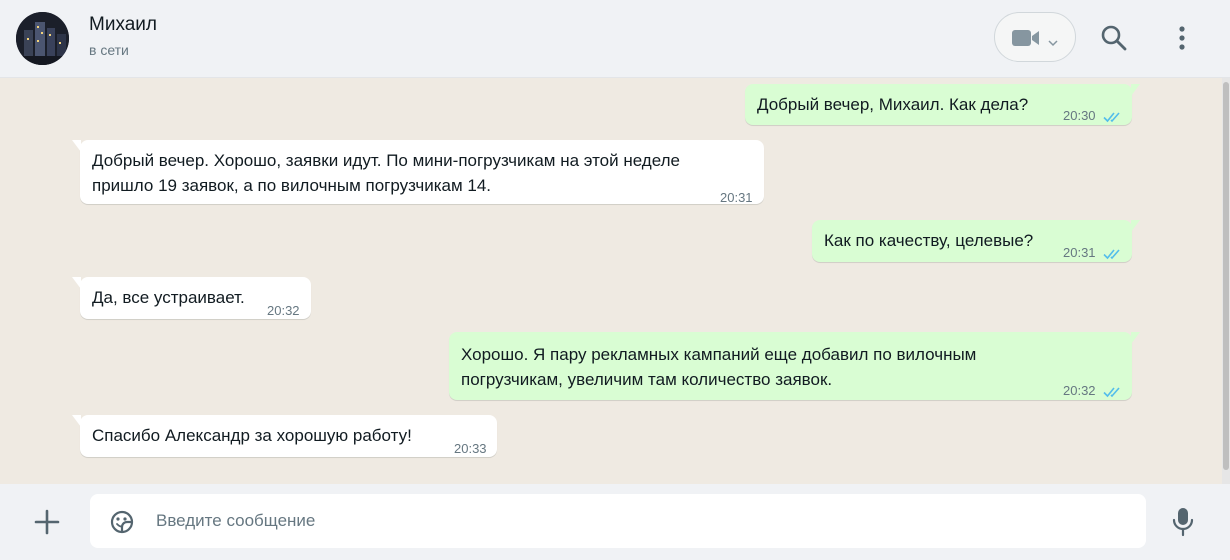  I want to click on message-input, so click(636, 521).